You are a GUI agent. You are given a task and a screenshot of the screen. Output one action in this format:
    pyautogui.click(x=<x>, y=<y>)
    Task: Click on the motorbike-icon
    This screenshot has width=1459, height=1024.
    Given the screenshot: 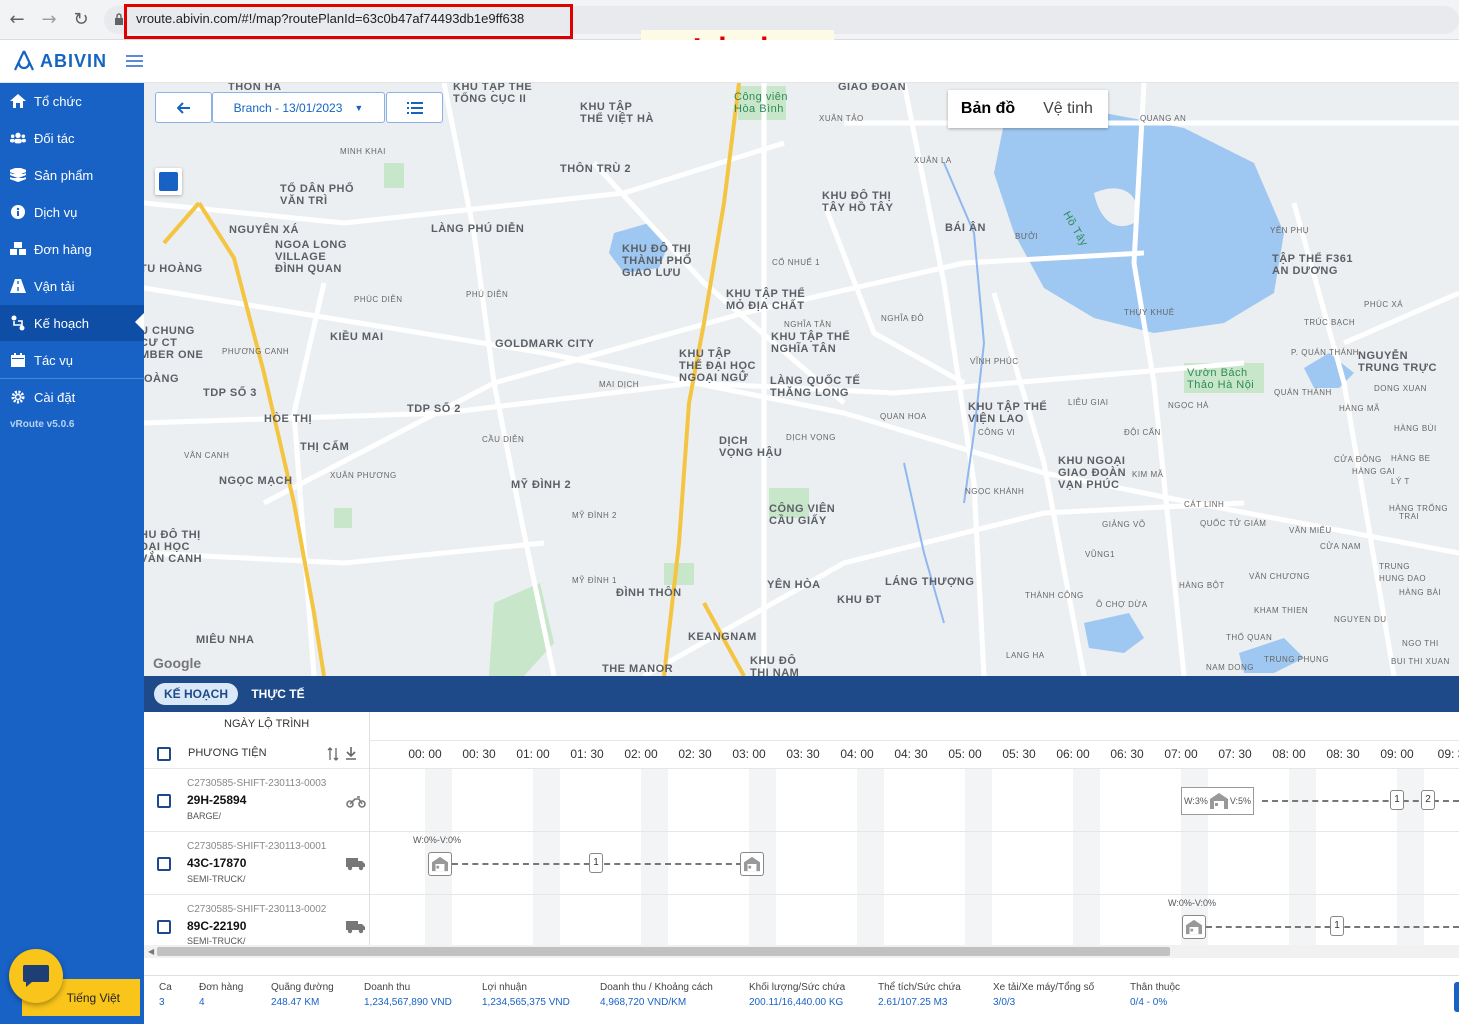 What is the action you would take?
    pyautogui.click(x=356, y=802)
    